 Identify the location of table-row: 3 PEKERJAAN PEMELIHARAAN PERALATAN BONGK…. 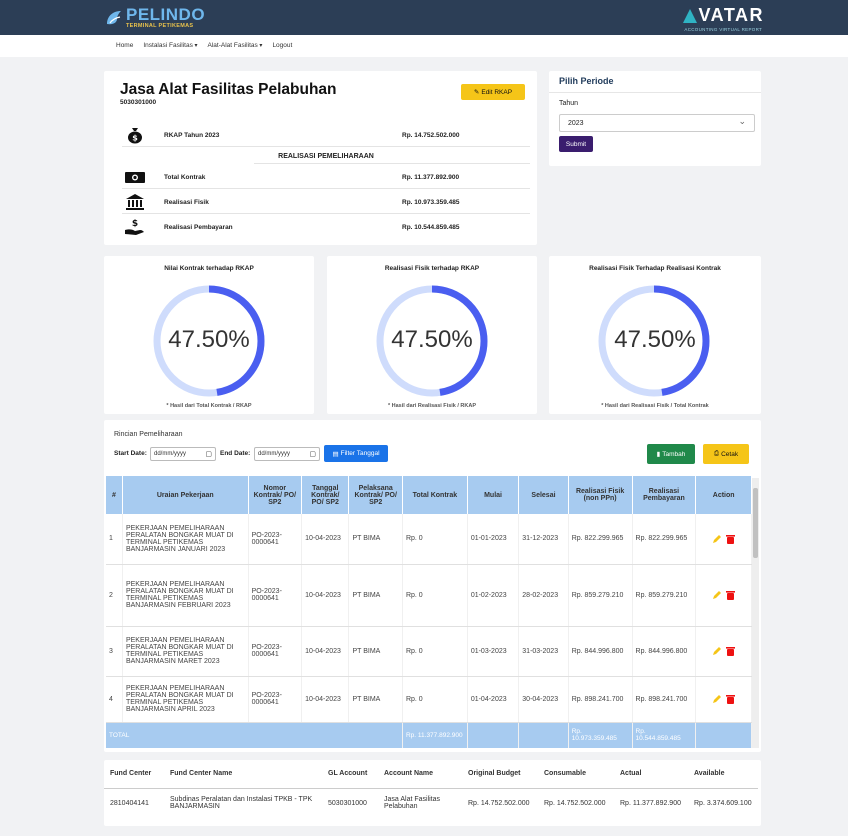
(429, 651).